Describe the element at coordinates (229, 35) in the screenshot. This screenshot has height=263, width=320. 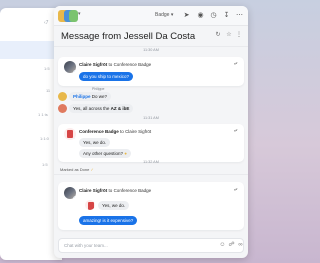
I see `star-icon: ☆` at that location.